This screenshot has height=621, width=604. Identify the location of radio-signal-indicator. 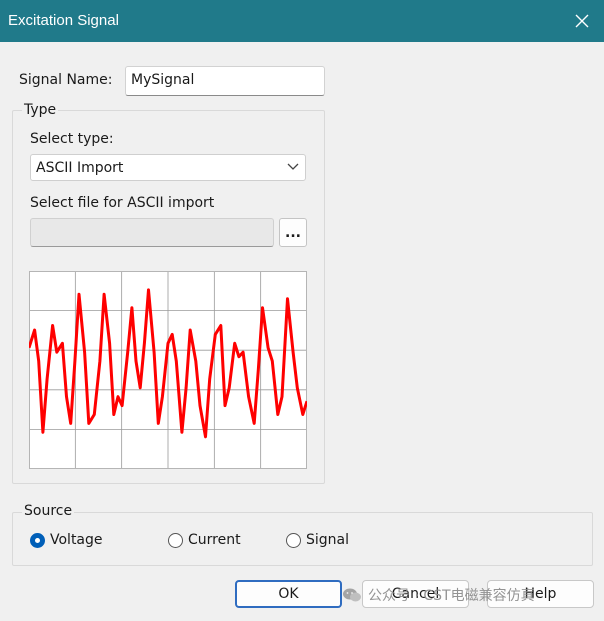
(293, 540).